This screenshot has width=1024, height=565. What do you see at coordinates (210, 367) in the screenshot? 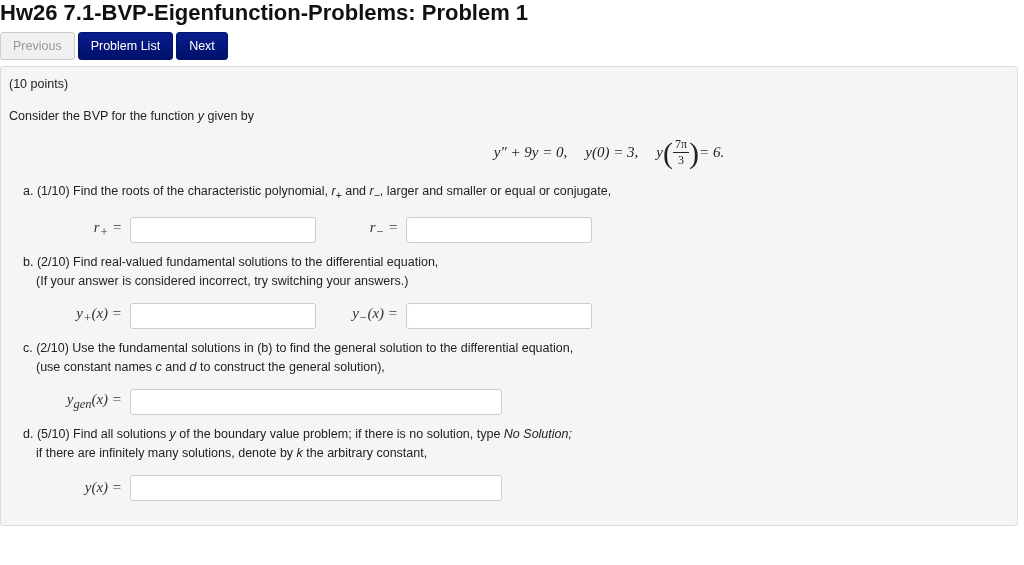
I see `question-text: (use constant names c and d to construct the general solution),` at bounding box center [210, 367].